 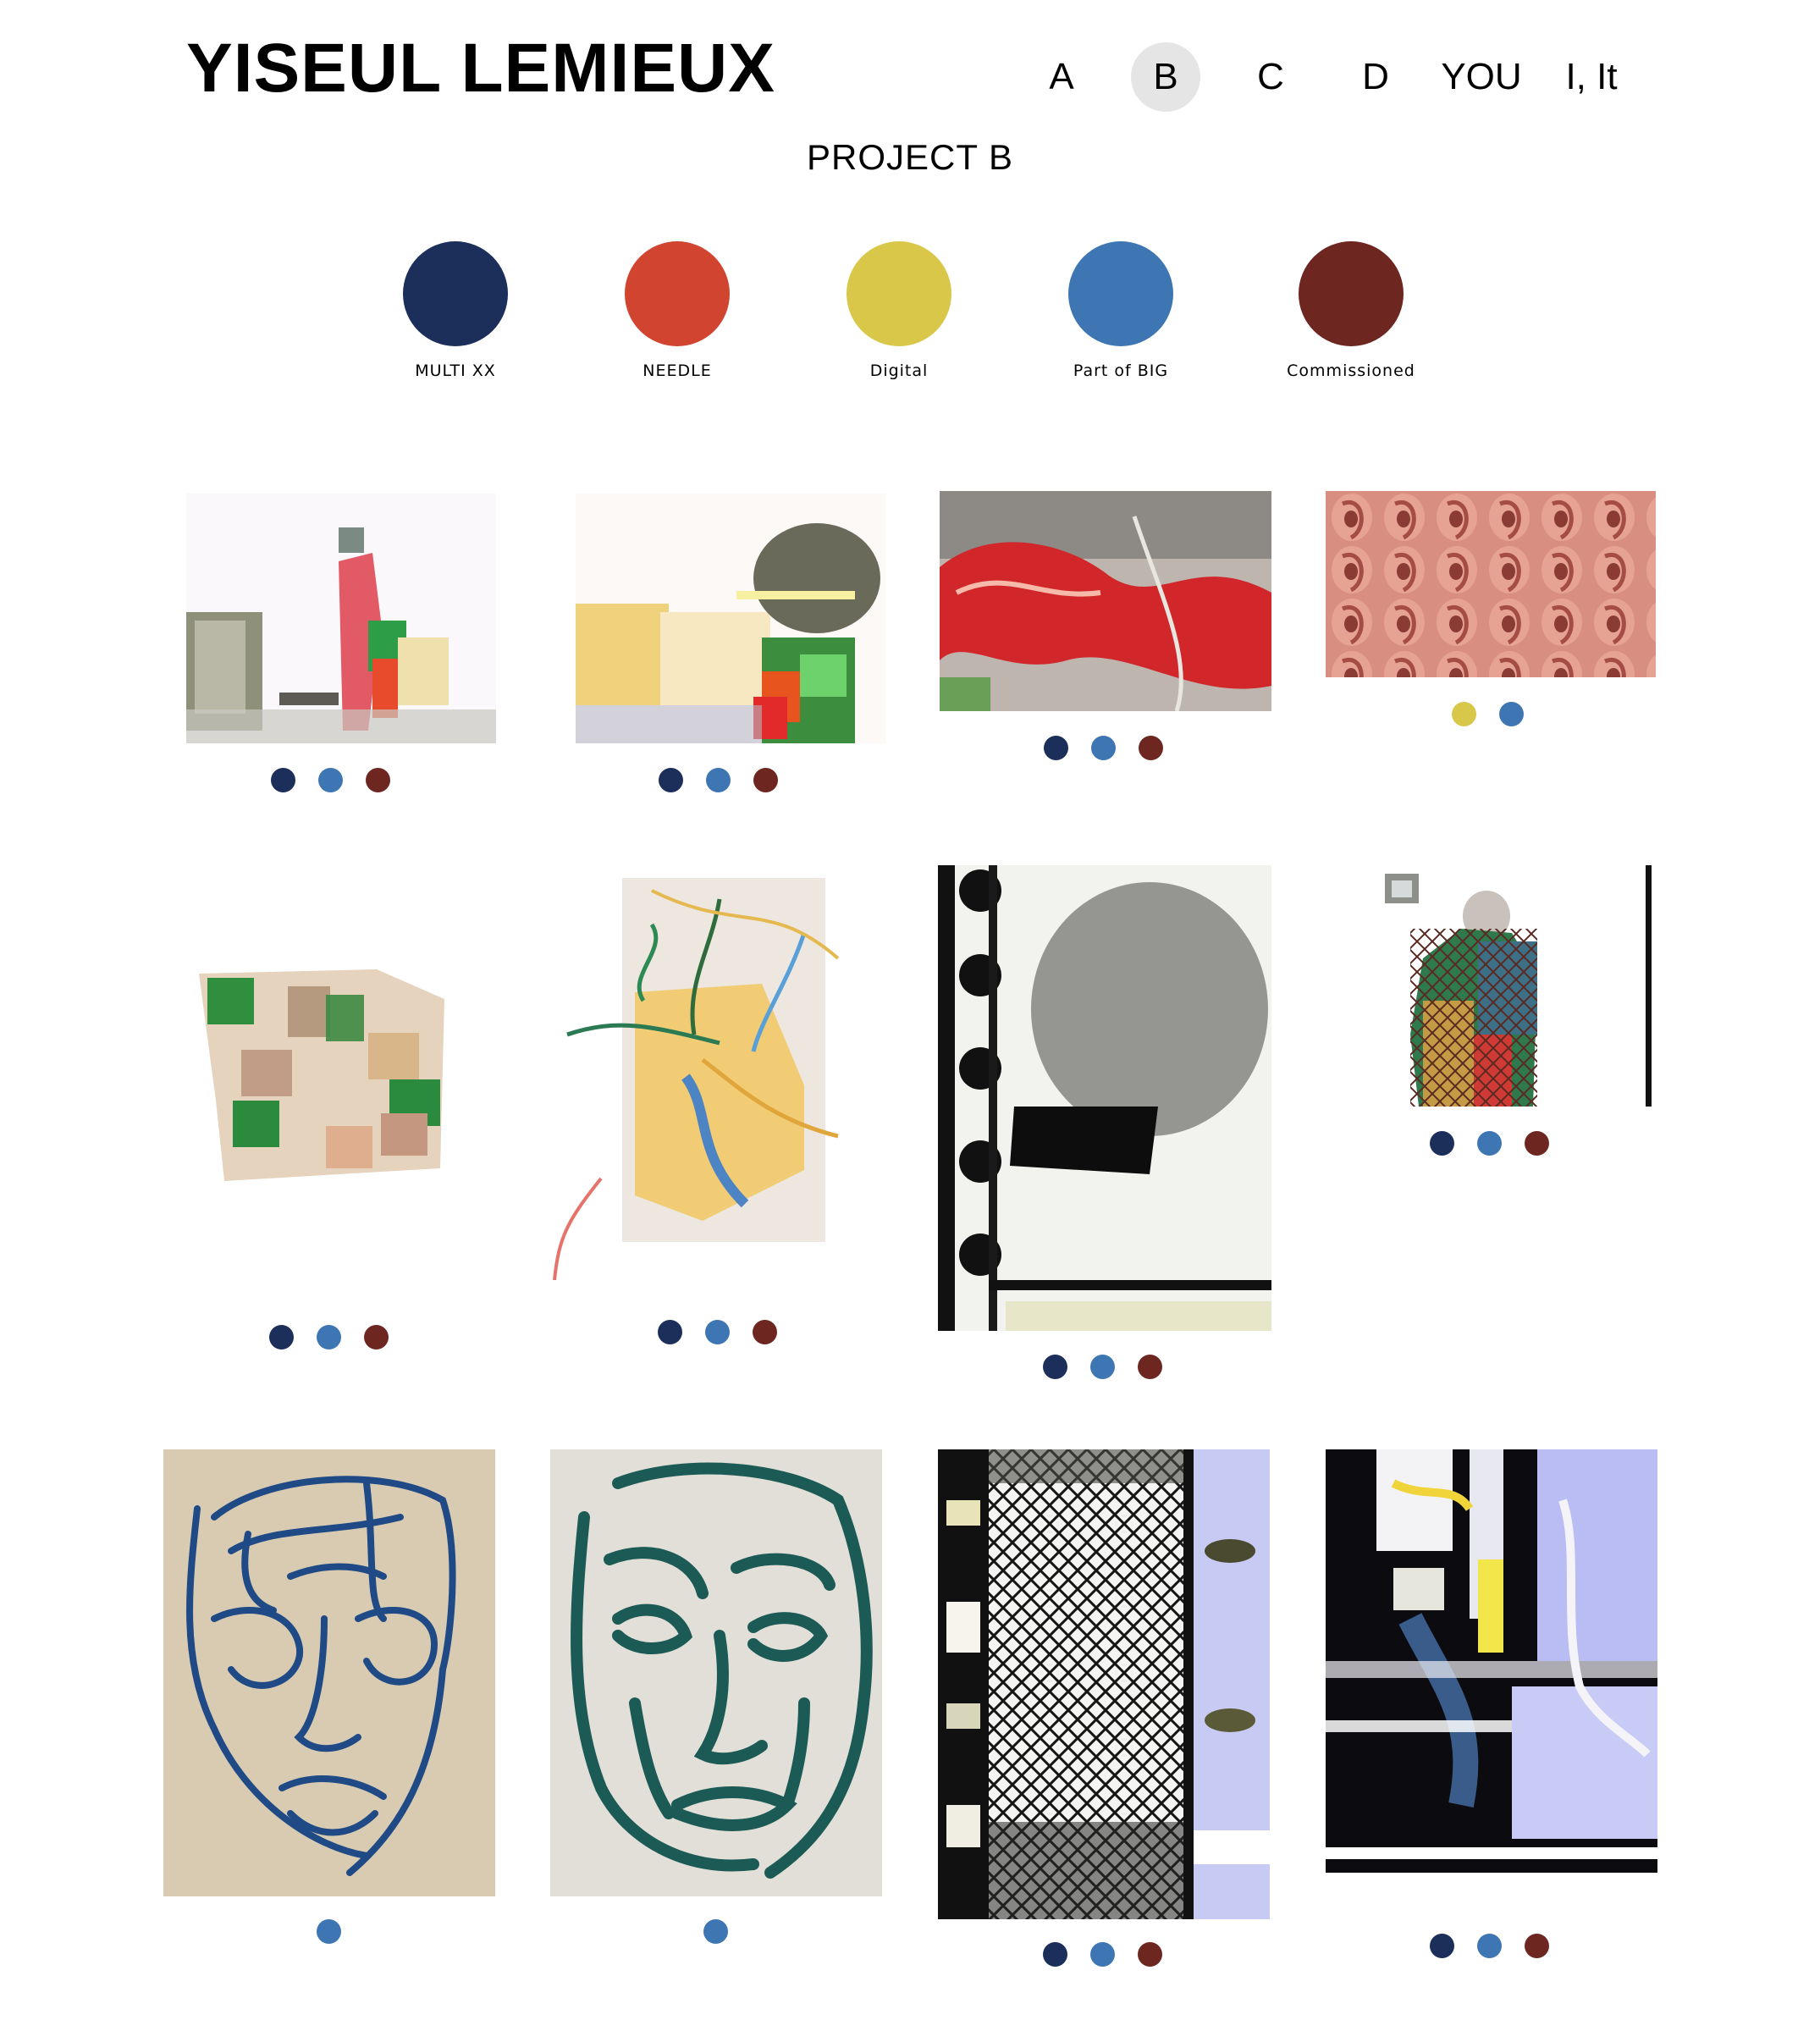 I want to click on nav-item-c: C, so click(x=1271, y=77).